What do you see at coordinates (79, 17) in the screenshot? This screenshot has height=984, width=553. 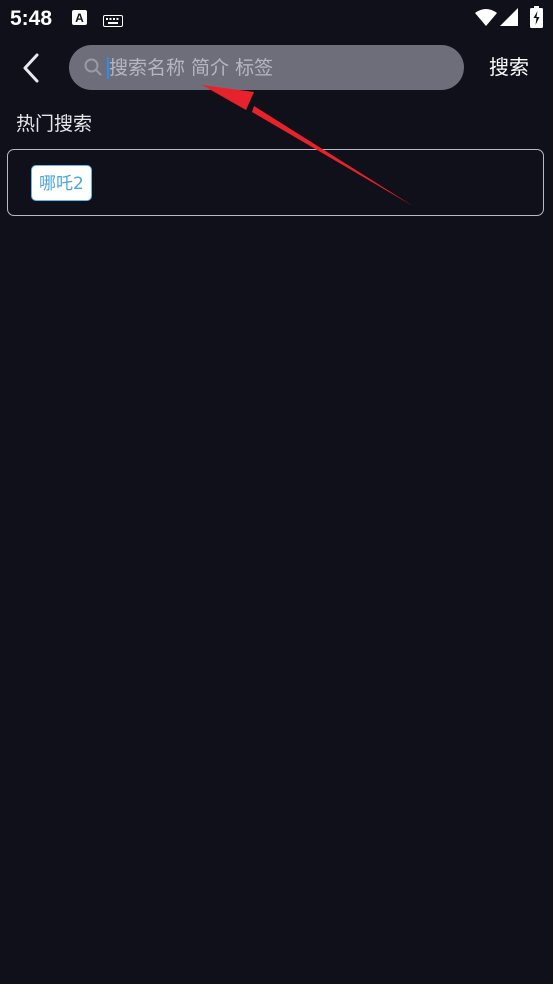 I see `notification-a-icon: A` at bounding box center [79, 17].